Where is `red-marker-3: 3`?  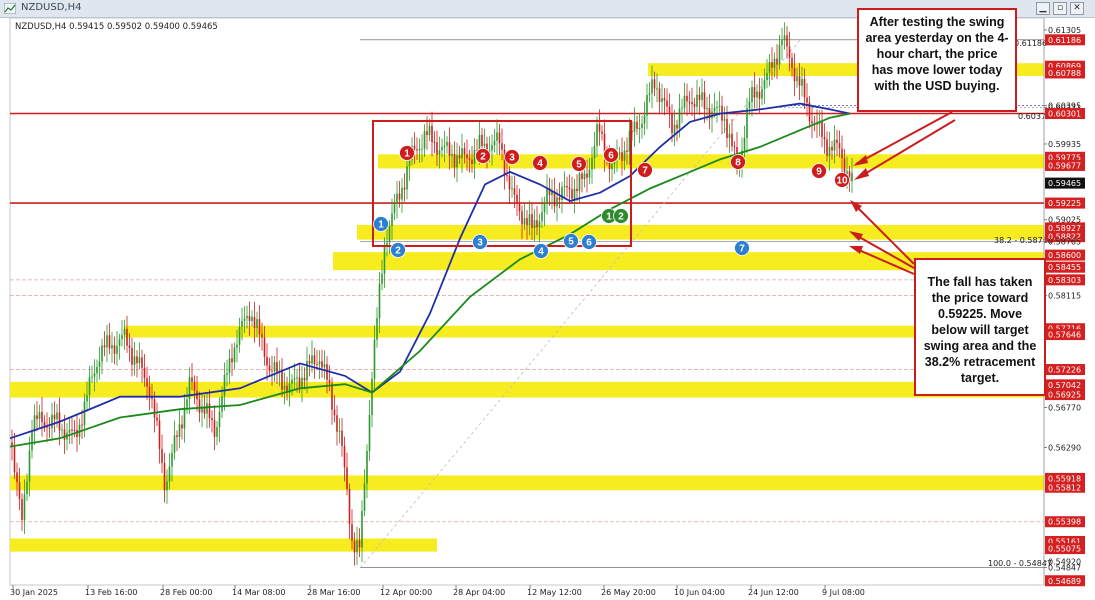 red-marker-3: 3 is located at coordinates (512, 157).